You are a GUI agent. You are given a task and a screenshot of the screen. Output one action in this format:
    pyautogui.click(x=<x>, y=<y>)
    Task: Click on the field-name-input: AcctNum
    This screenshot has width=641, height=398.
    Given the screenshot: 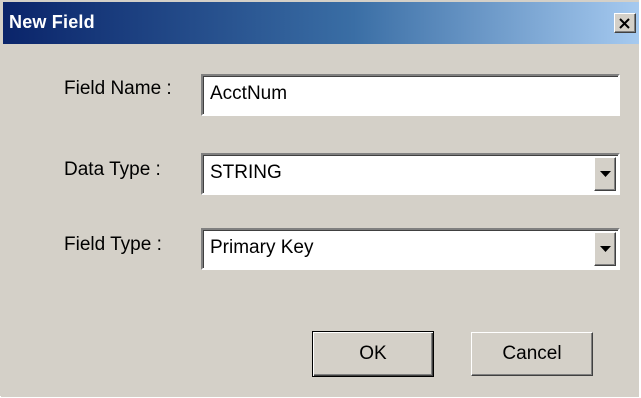 What is the action you would take?
    pyautogui.click(x=410, y=95)
    